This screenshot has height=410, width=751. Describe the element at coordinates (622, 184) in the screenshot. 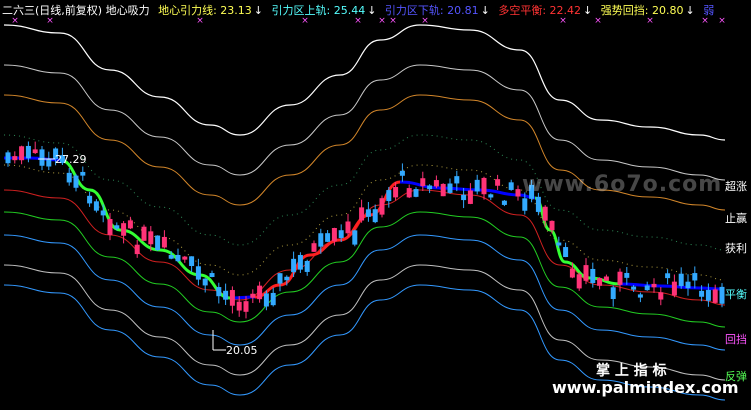

I see `watermark-top: www.6o7o.com` at that location.